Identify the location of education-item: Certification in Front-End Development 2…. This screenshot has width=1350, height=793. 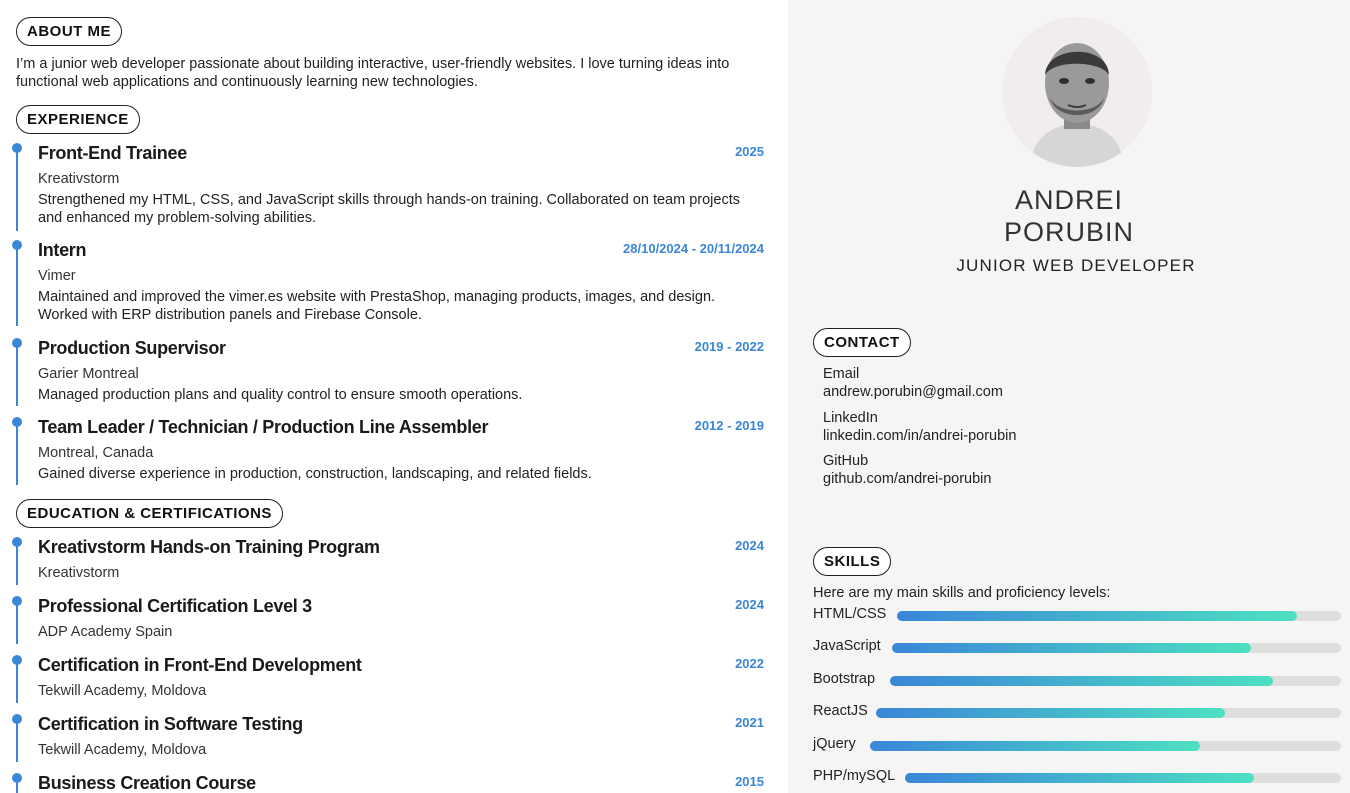
(388, 680).